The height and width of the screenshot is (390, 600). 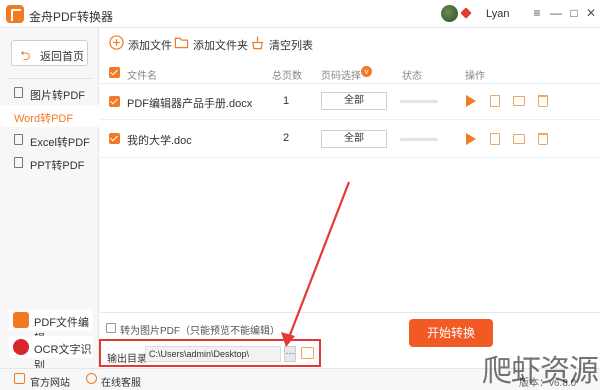 What do you see at coordinates (591, 13) in the screenshot?
I see `close-icon: ✕` at bounding box center [591, 13].